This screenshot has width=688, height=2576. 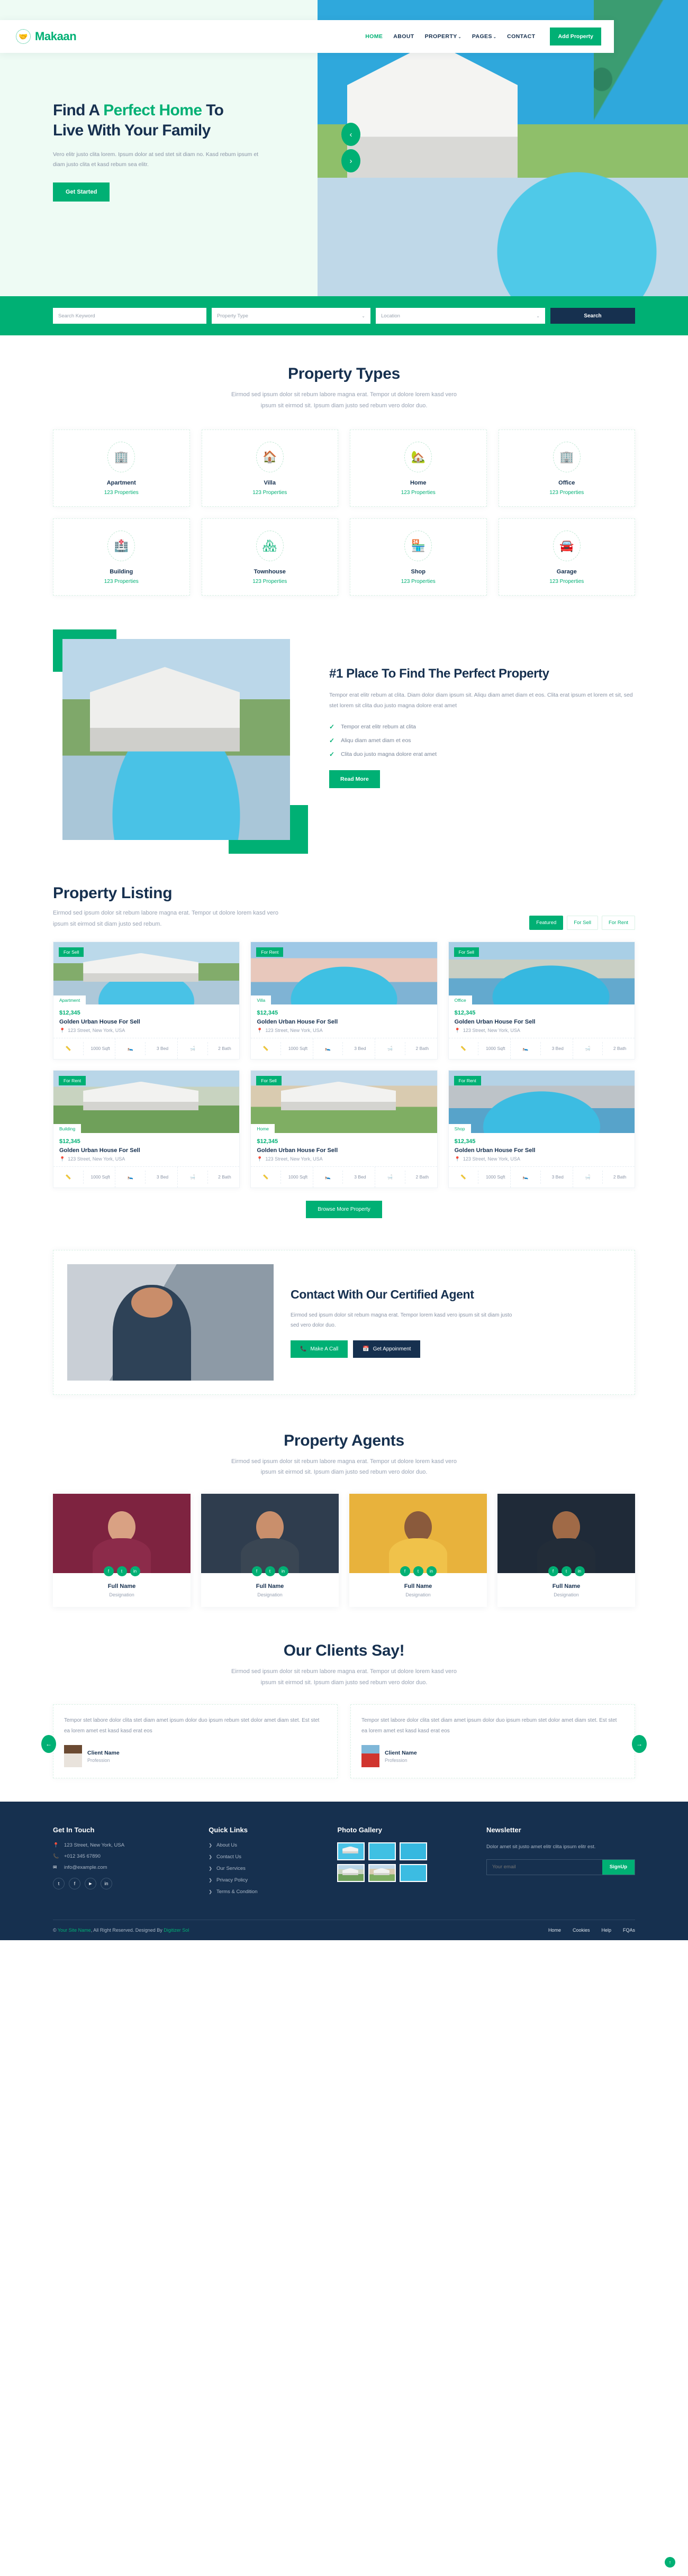 I want to click on tab-for-rent: For Rent, so click(x=618, y=922).